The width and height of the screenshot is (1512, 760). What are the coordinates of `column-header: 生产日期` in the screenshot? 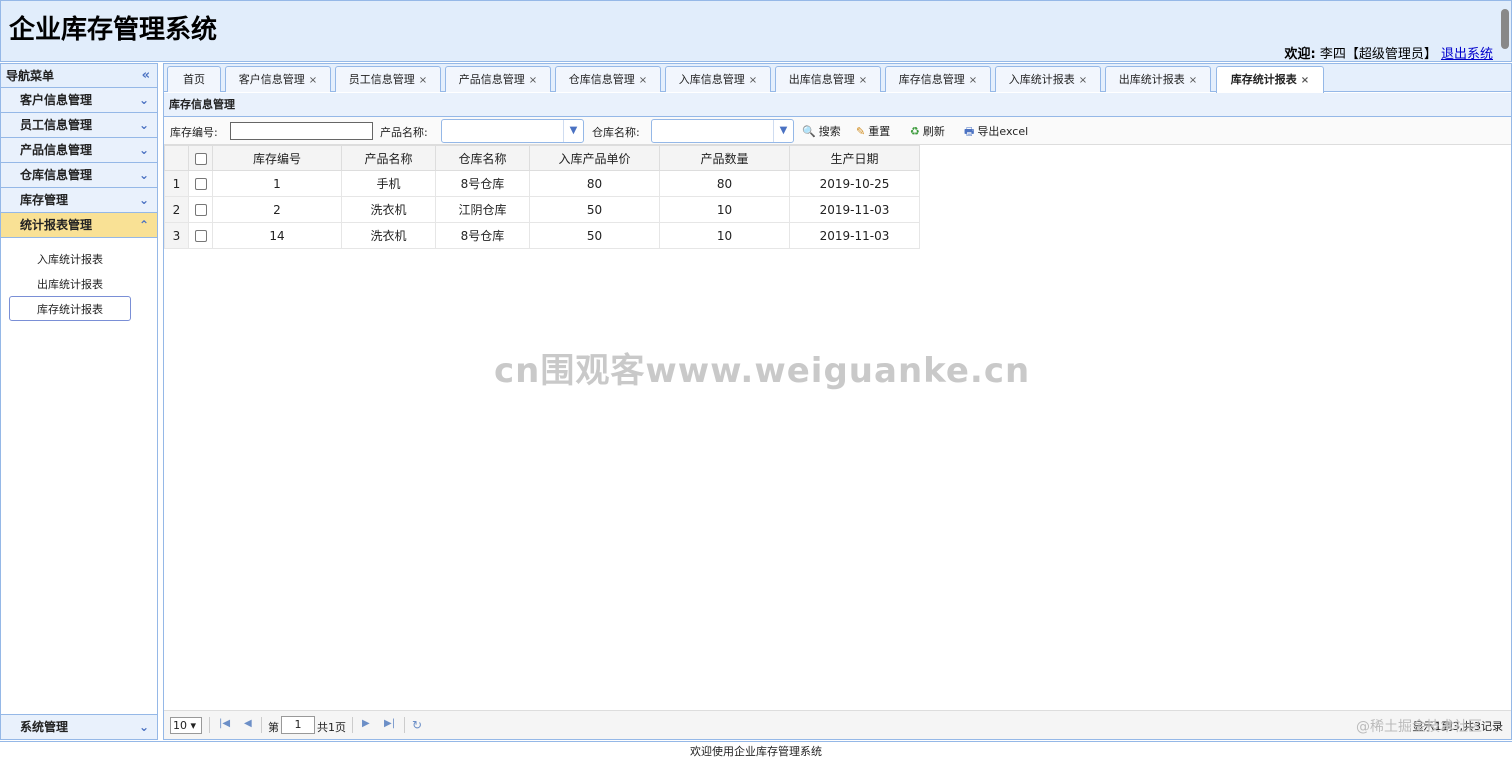 It's located at (854, 158).